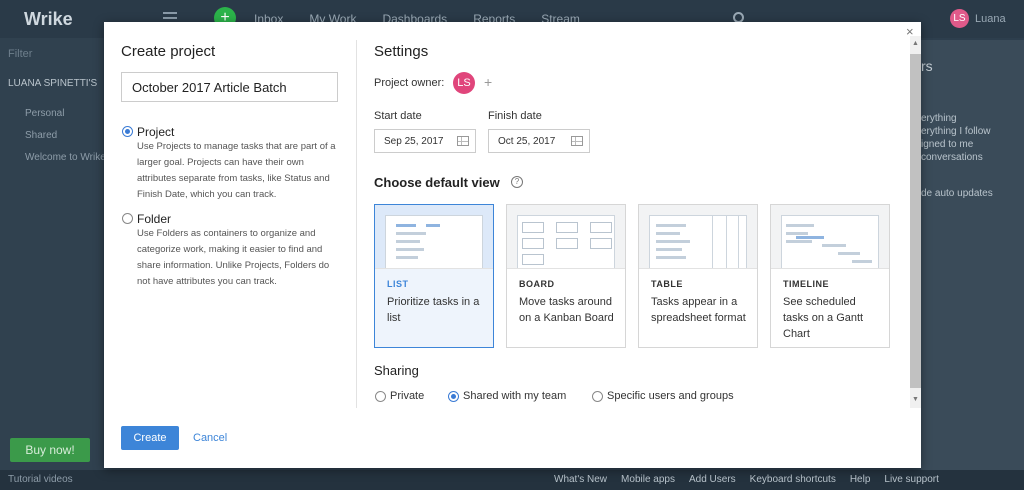  Describe the element at coordinates (566, 310) in the screenshot. I see `view-card-description: Move tasks around on a Kanban Board` at that location.